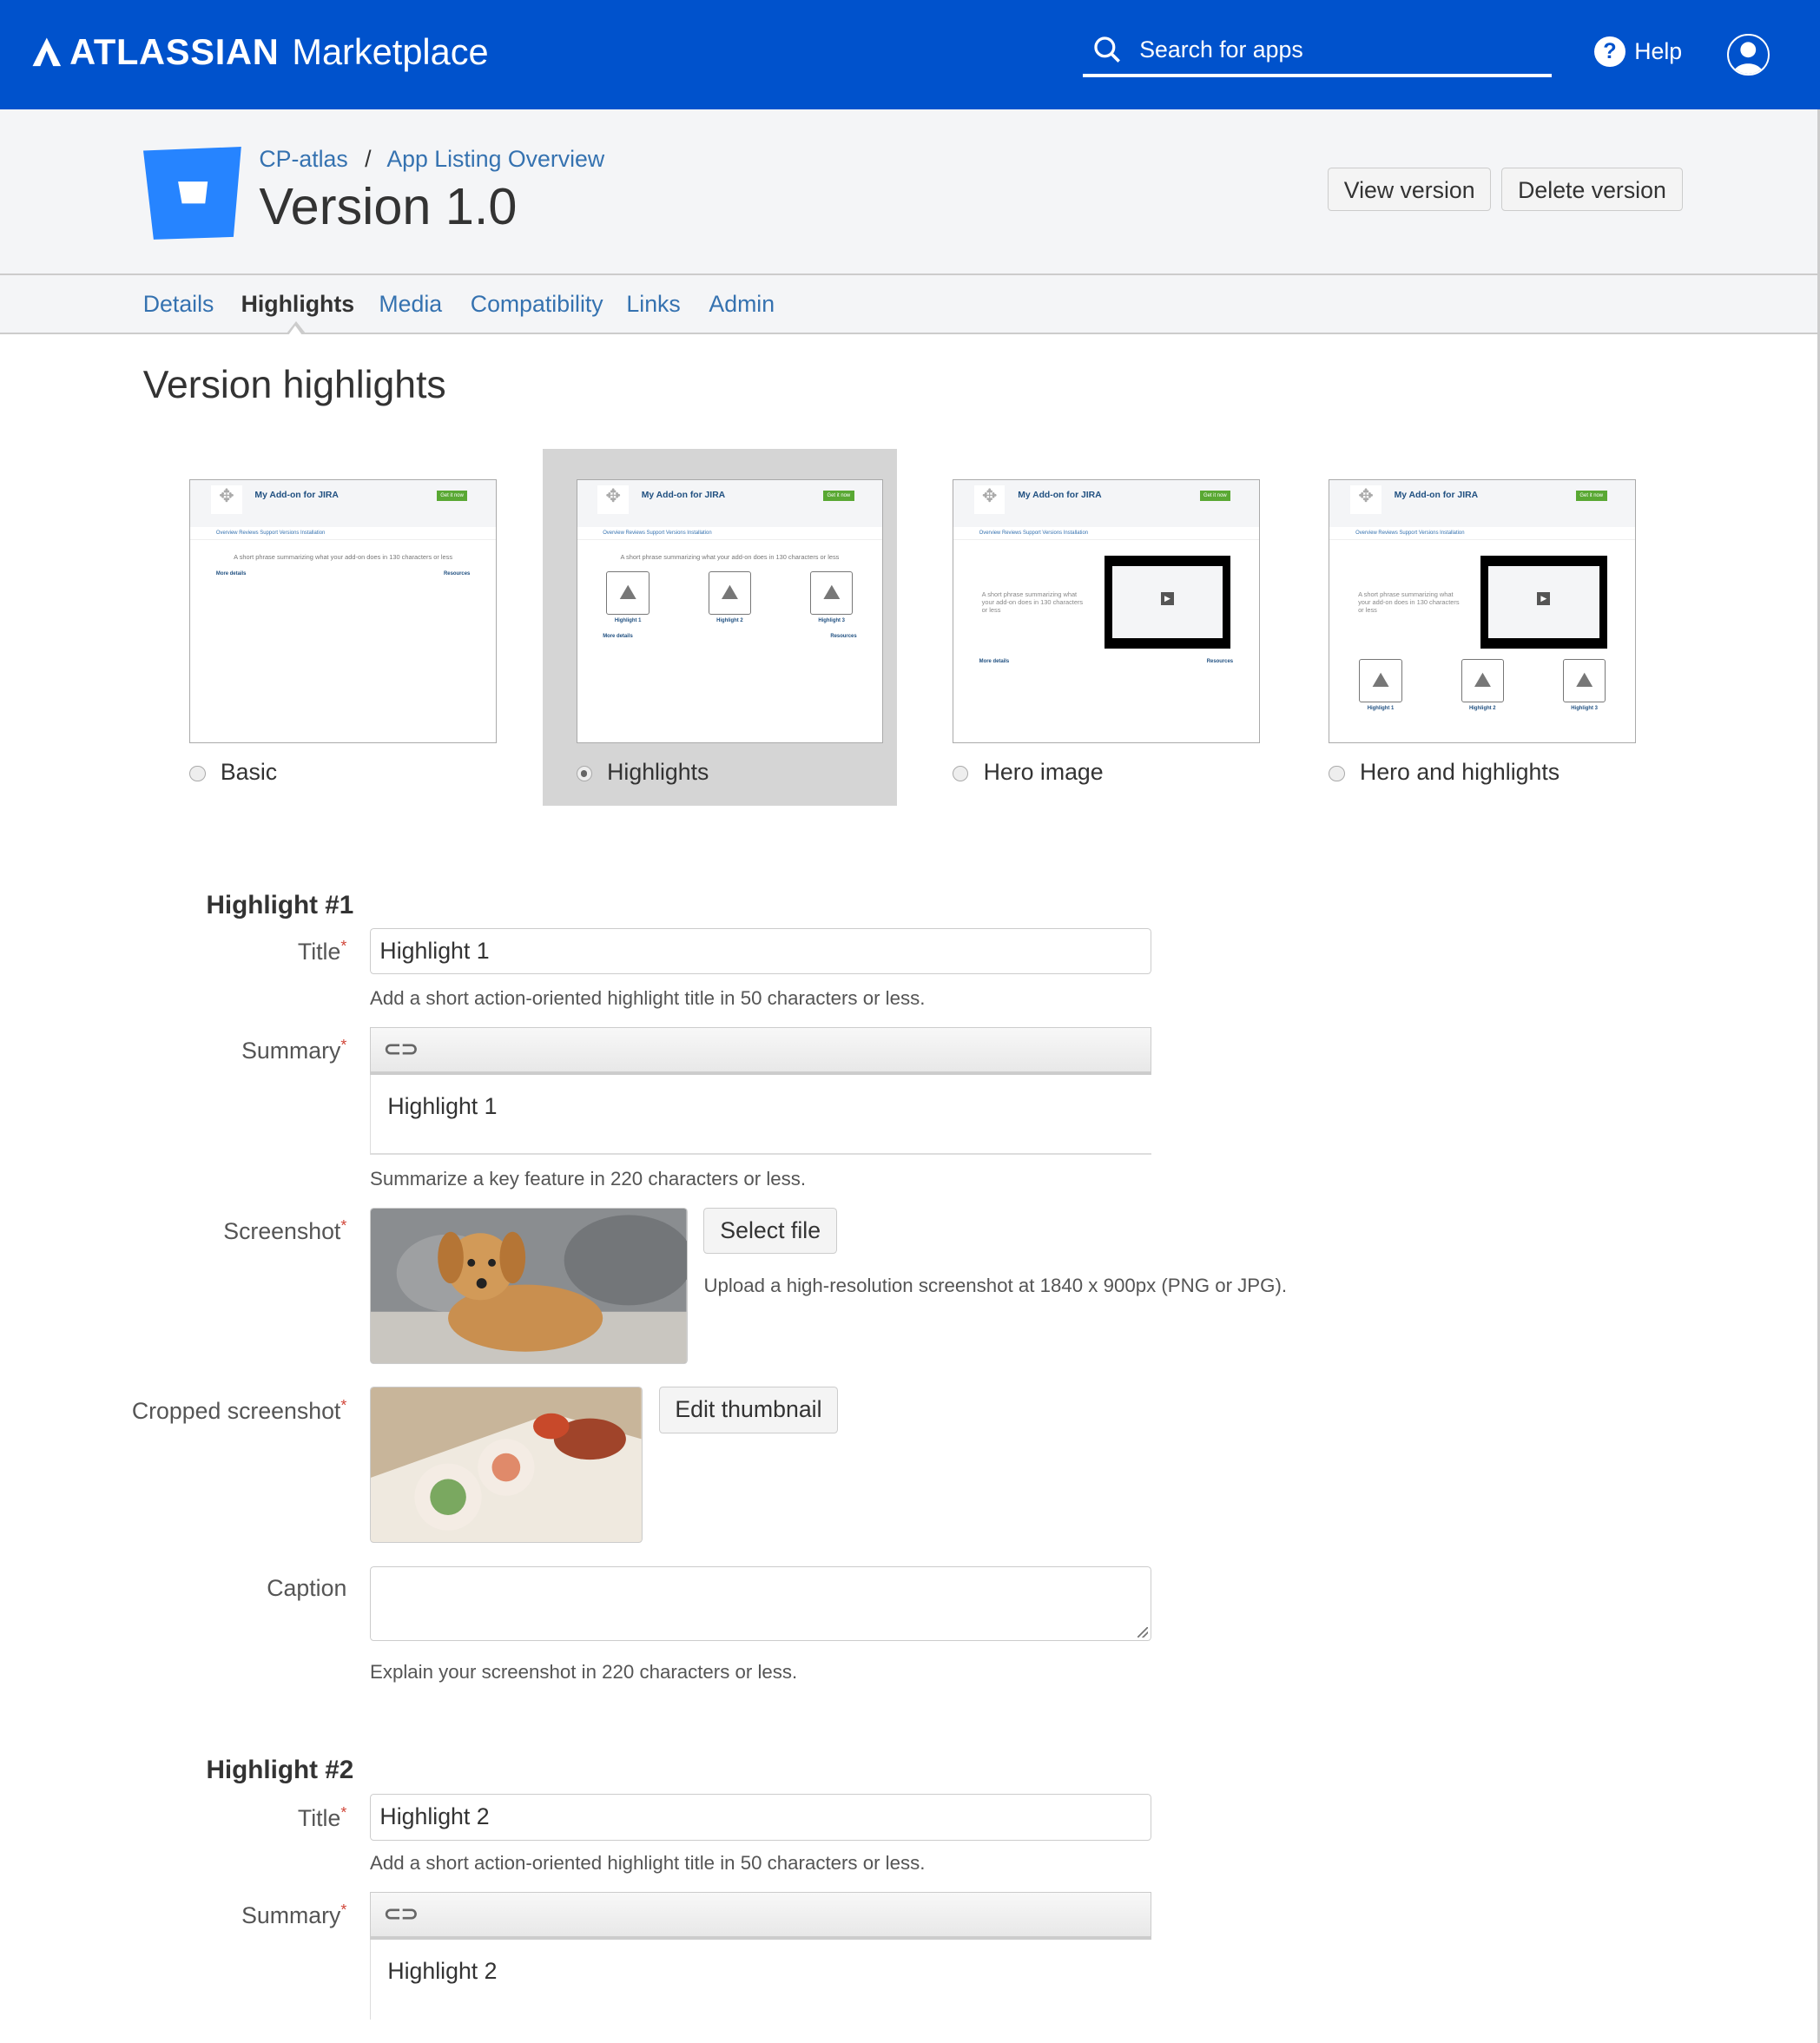  What do you see at coordinates (296, 328) in the screenshot?
I see `active-tab-indicator` at bounding box center [296, 328].